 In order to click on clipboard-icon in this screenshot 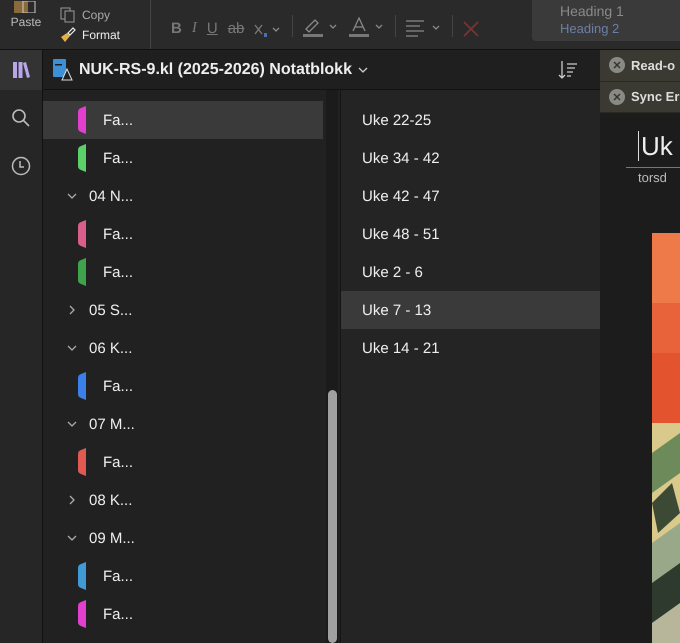, I will do `click(26, 7)`.